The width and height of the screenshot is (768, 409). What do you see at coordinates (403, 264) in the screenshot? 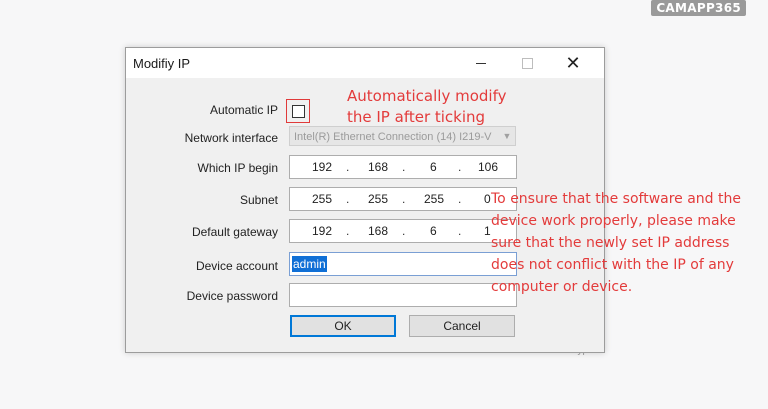
I see `device-account-input: admin` at bounding box center [403, 264].